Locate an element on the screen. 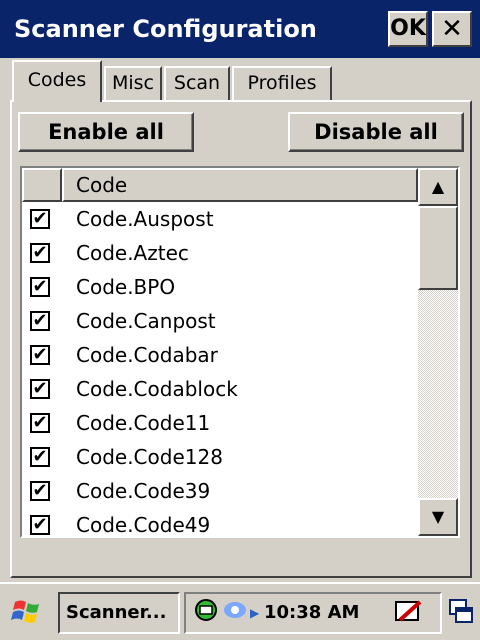  code-label: Code.Code128 is located at coordinates (149, 457).